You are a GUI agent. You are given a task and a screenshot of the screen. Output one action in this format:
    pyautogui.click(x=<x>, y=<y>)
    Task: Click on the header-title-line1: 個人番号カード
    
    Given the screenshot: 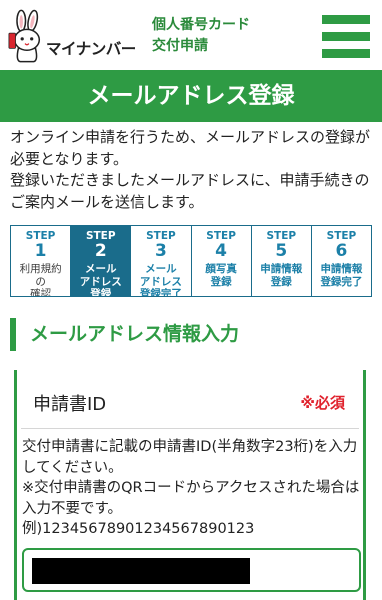 What is the action you would take?
    pyautogui.click(x=201, y=25)
    